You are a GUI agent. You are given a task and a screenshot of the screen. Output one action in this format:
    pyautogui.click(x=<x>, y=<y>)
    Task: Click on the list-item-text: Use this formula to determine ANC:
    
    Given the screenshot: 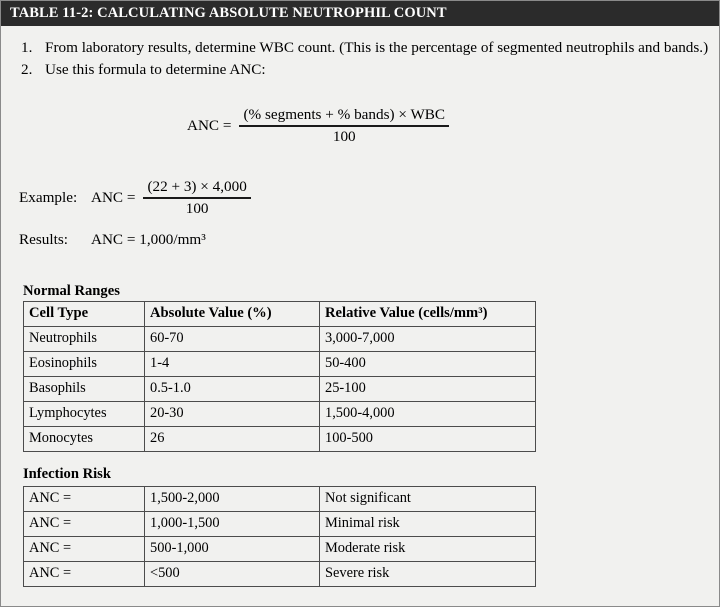 What is the action you would take?
    pyautogui.click(x=155, y=69)
    